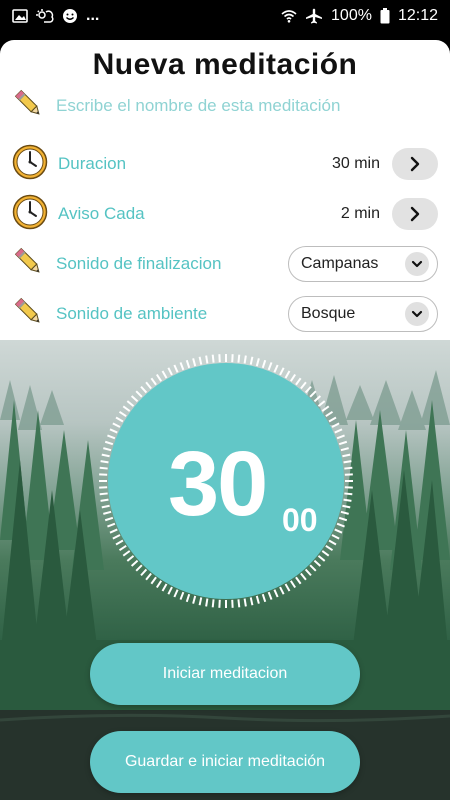  Describe the element at coordinates (417, 15) in the screenshot. I see `clock: 12:12` at that location.